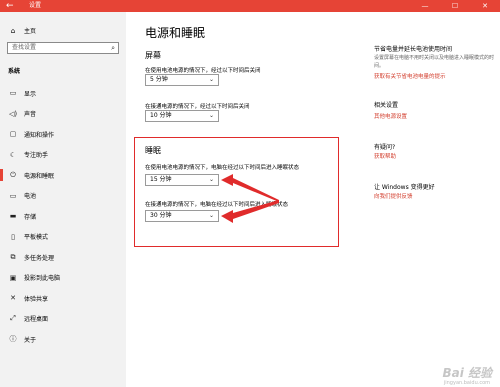 This screenshot has width=500, height=387. I want to click on shared-experiences-icon: ✕, so click(13, 298).